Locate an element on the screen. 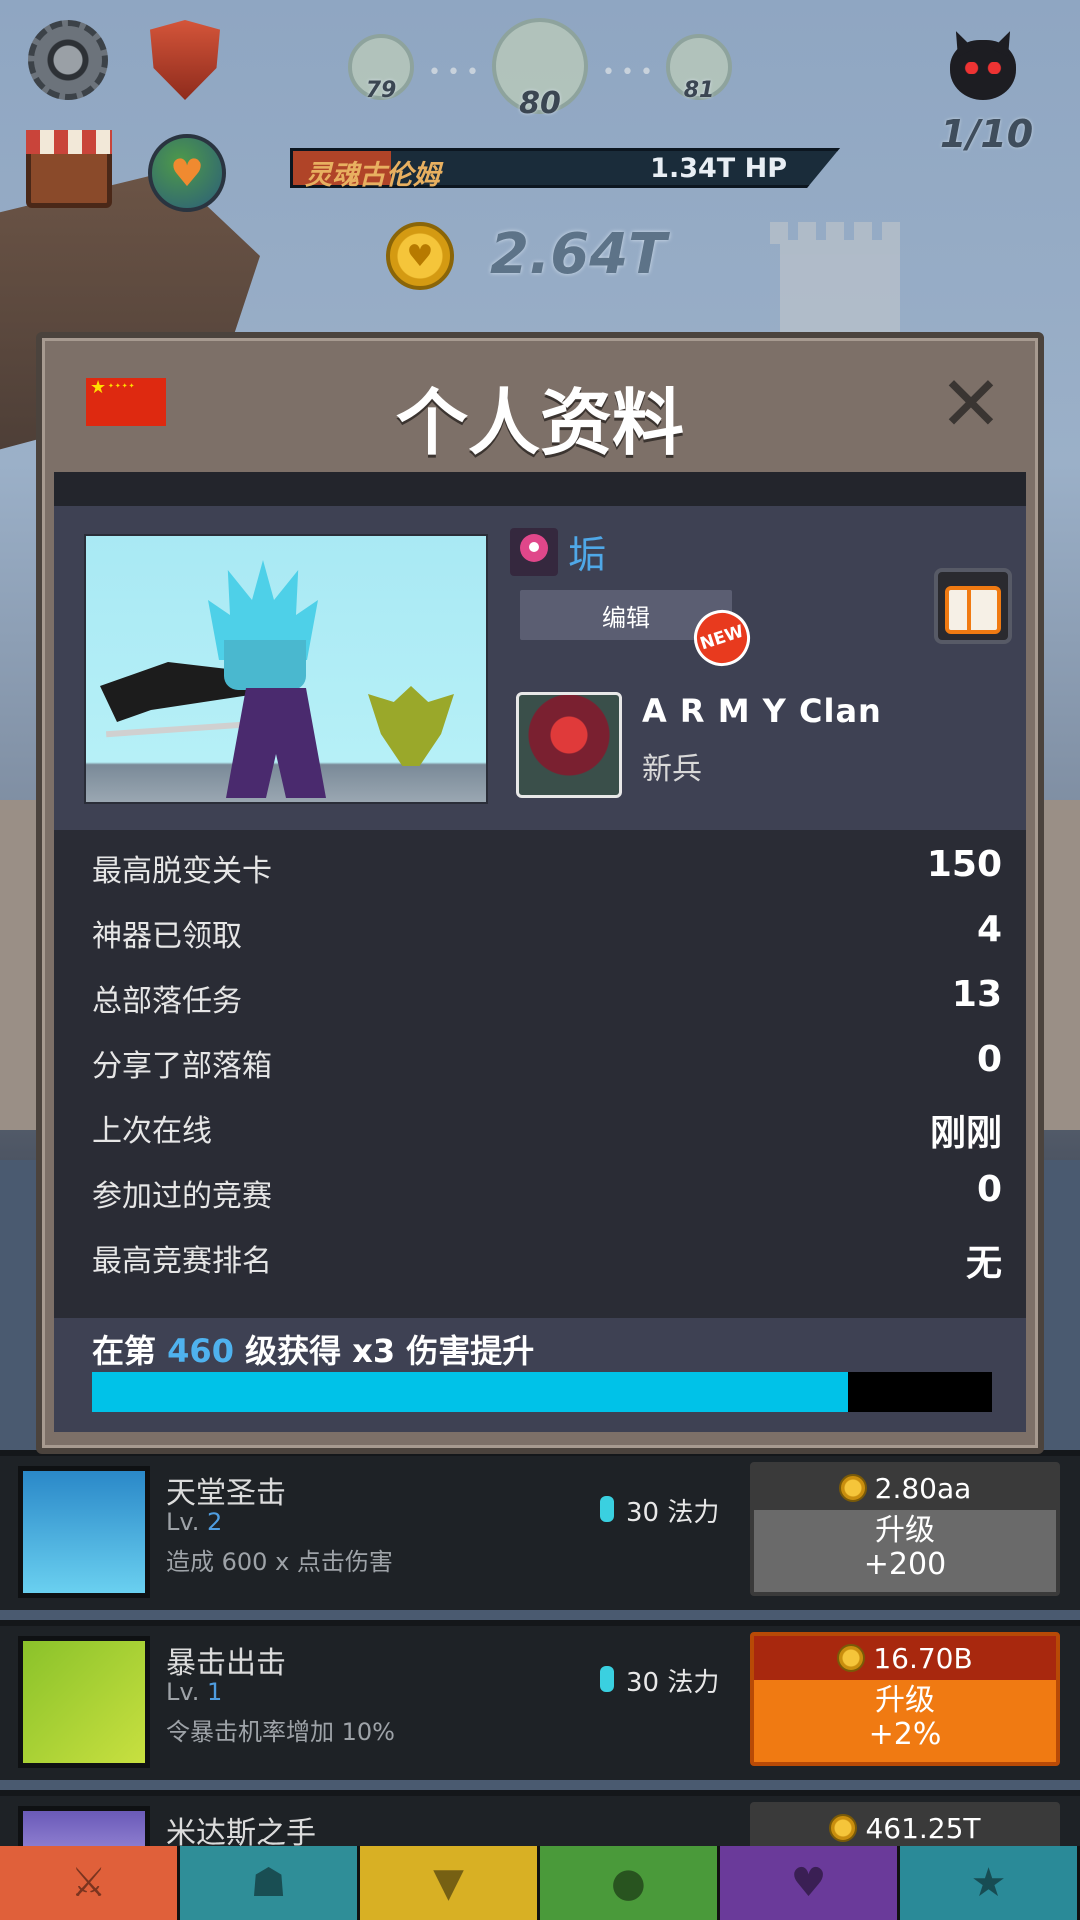 The width and height of the screenshot is (1080, 1920). stat-label: 上次在线 is located at coordinates (152, 1131).